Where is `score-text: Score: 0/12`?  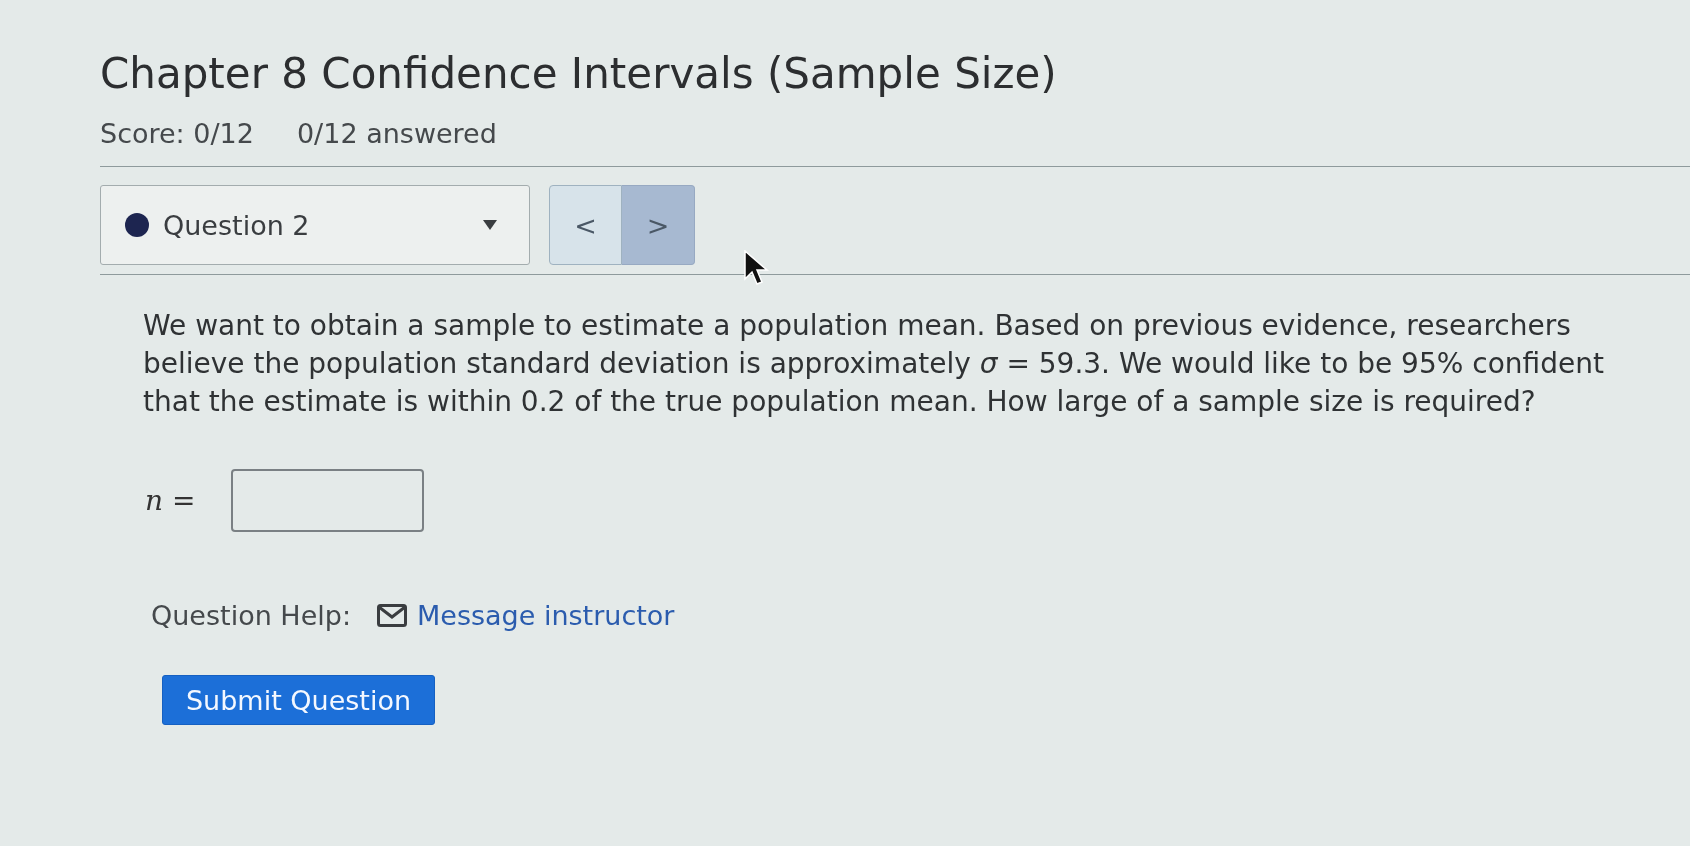 score-text: Score: 0/12 is located at coordinates (177, 134).